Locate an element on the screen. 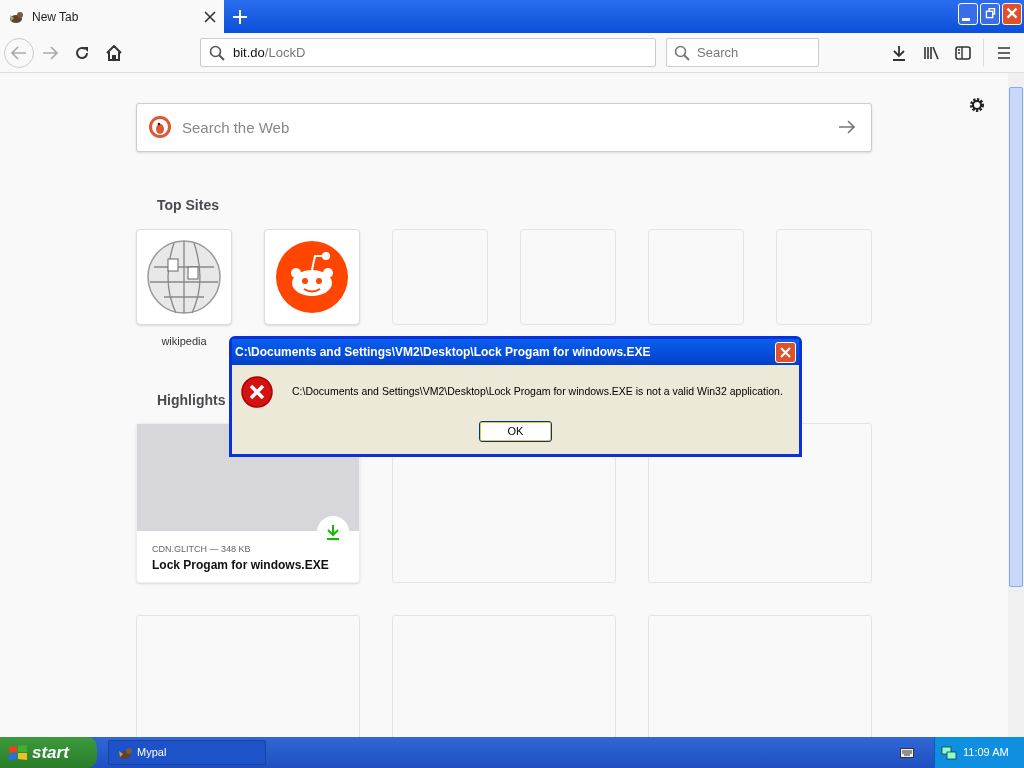 The height and width of the screenshot is (768, 1024). plus-icon is located at coordinates (240, 16).